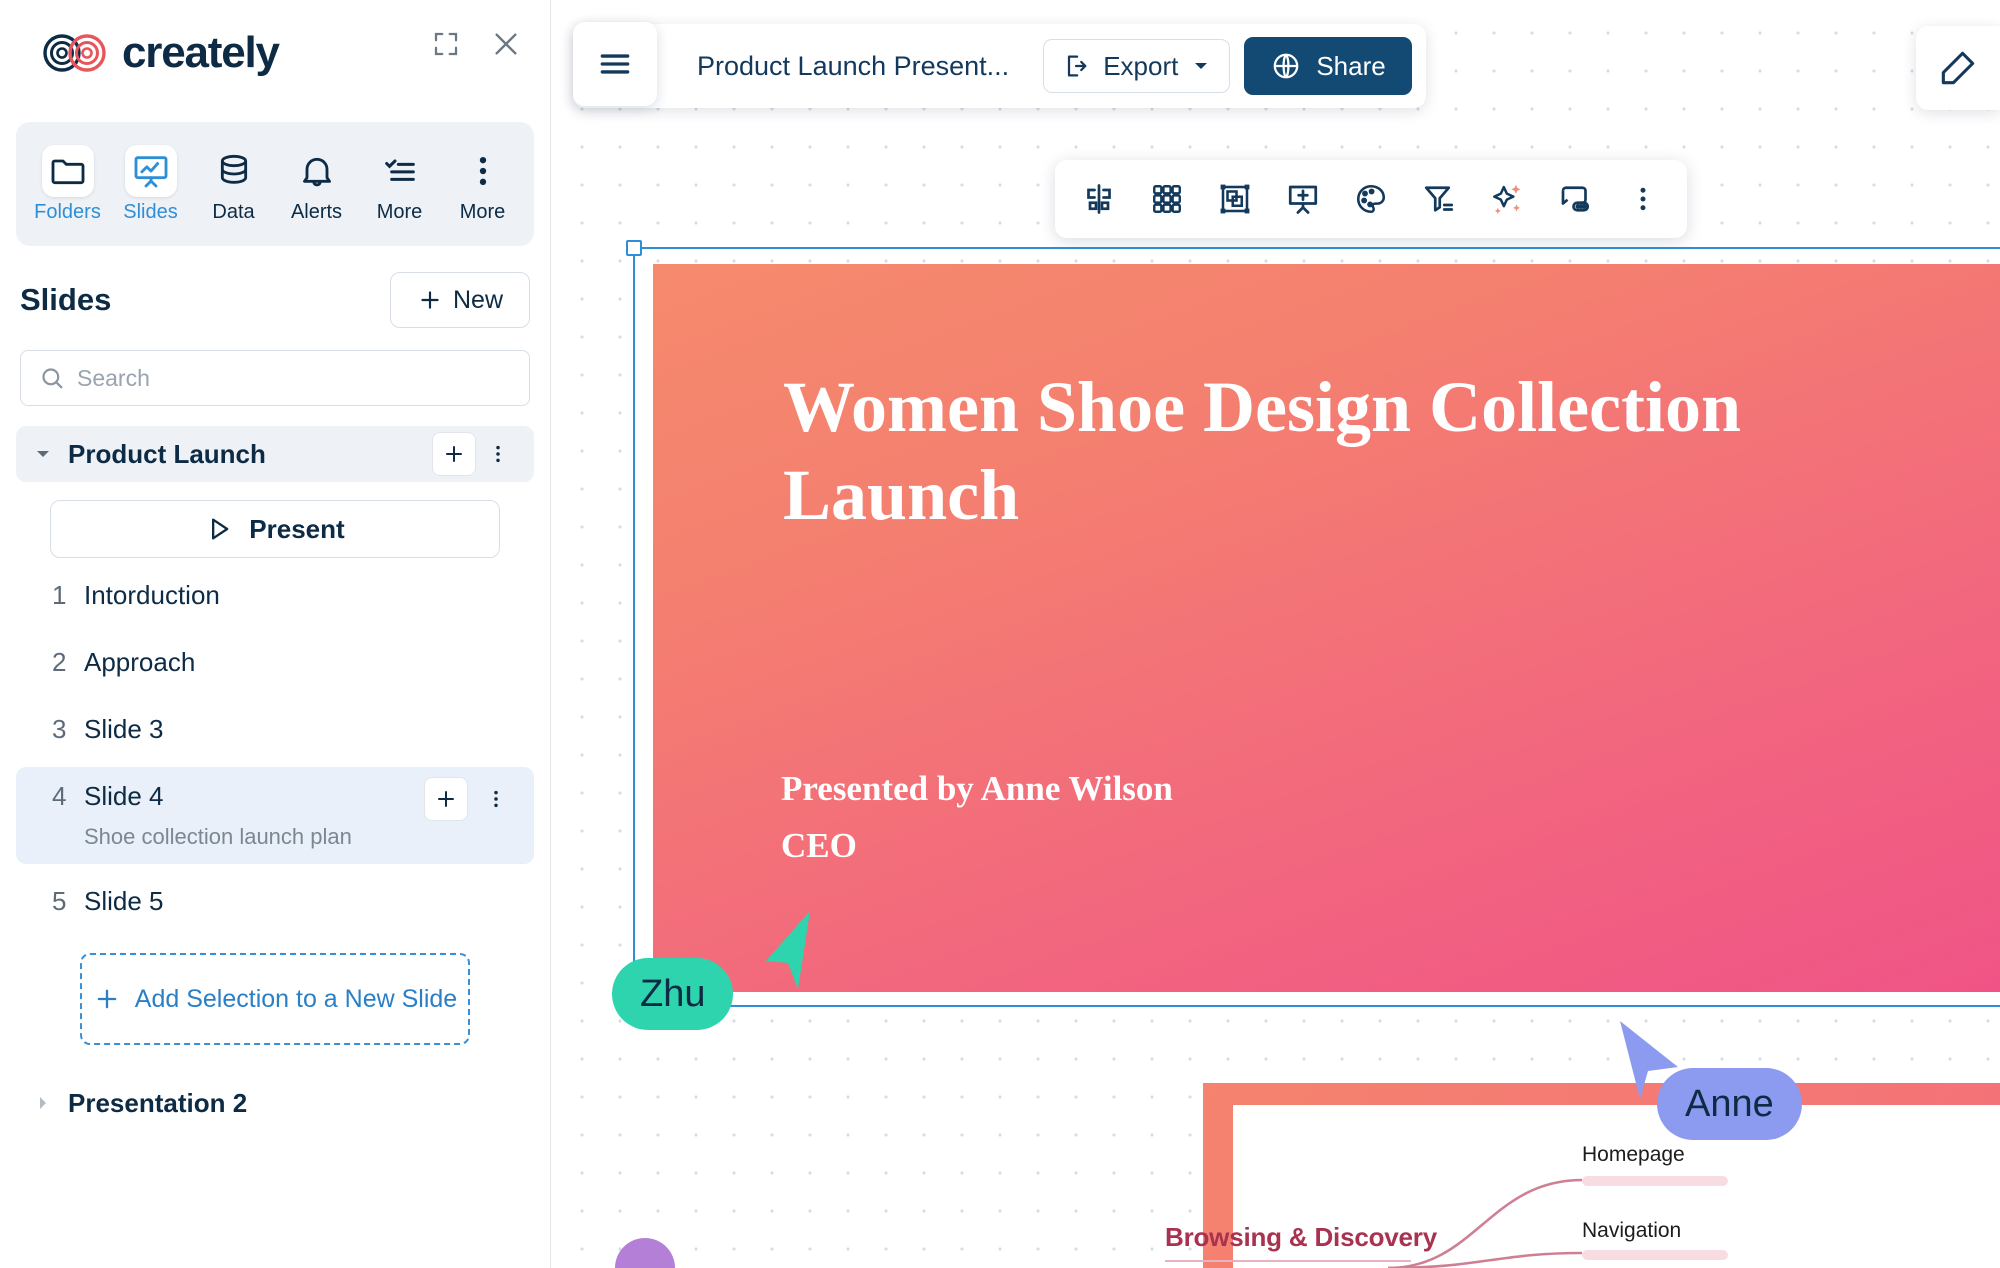 The image size is (2000, 1268). What do you see at coordinates (124, 901) in the screenshot?
I see `slide-title-label: Slide 5` at bounding box center [124, 901].